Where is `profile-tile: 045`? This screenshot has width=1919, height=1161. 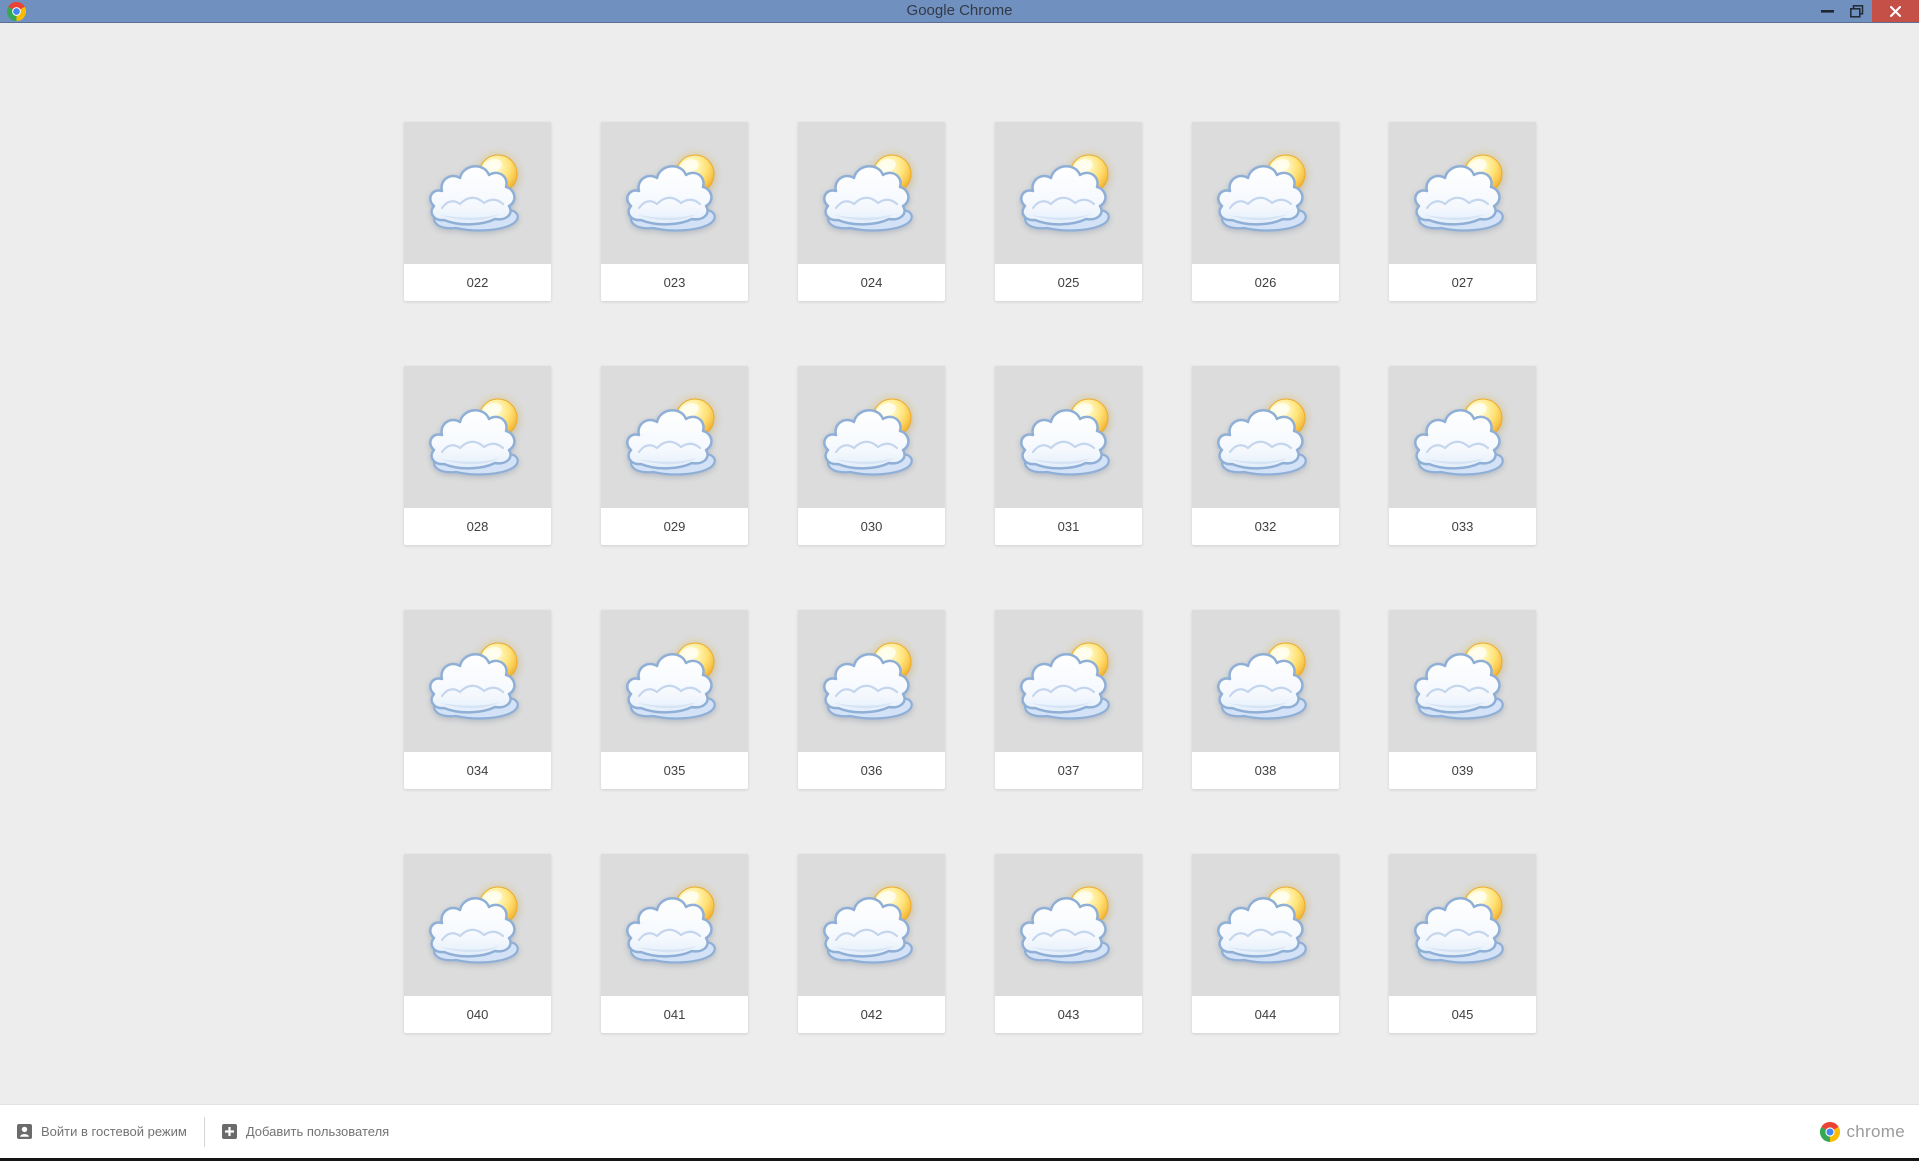
profile-tile: 045 is located at coordinates (1462, 943).